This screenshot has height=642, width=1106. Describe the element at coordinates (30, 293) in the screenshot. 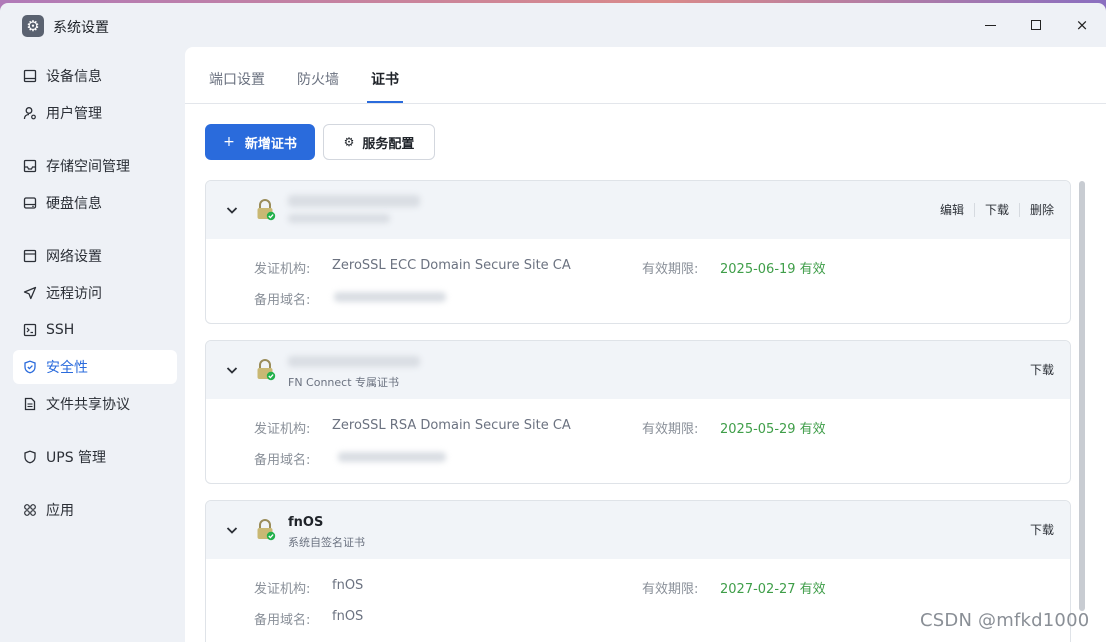

I see `send-icon` at that location.